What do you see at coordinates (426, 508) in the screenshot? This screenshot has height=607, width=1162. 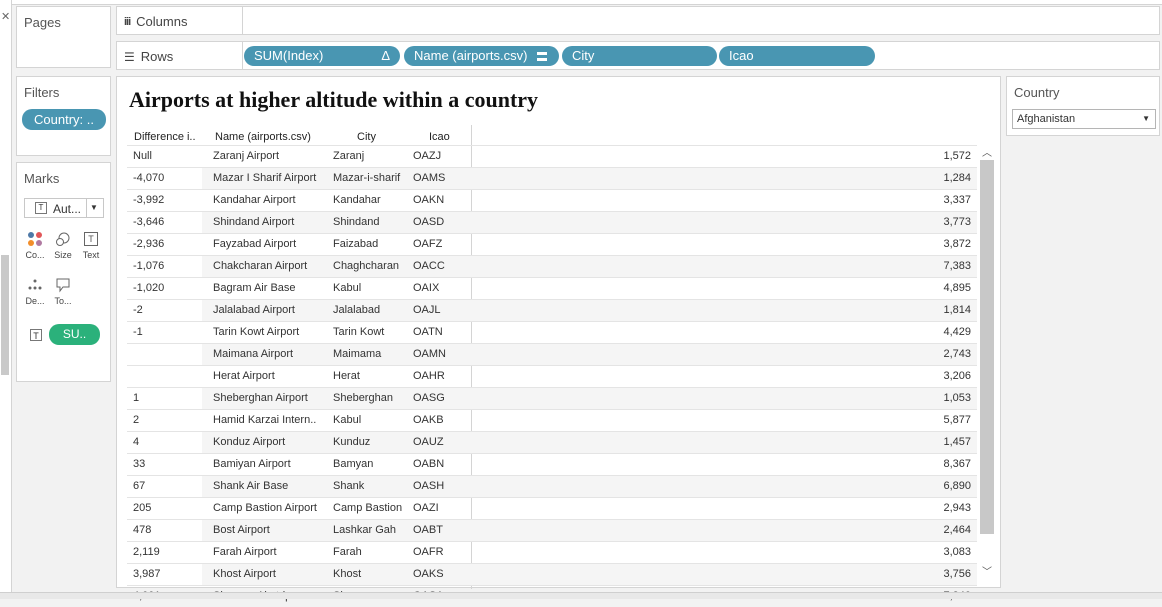 I see `icao-cell: OAZI` at bounding box center [426, 508].